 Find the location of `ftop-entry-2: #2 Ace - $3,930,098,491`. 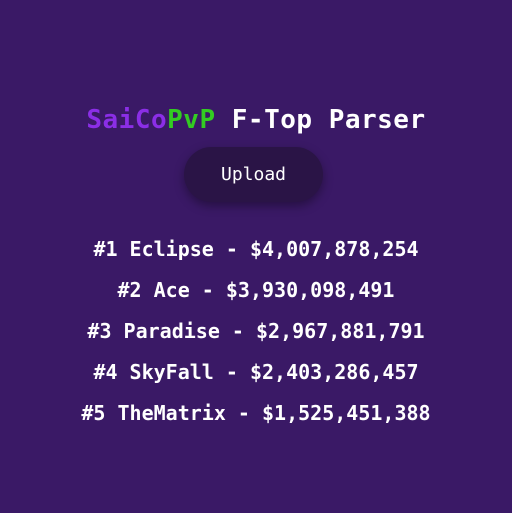

ftop-entry-2: #2 Ace - $3,930,098,491 is located at coordinates (256, 290).